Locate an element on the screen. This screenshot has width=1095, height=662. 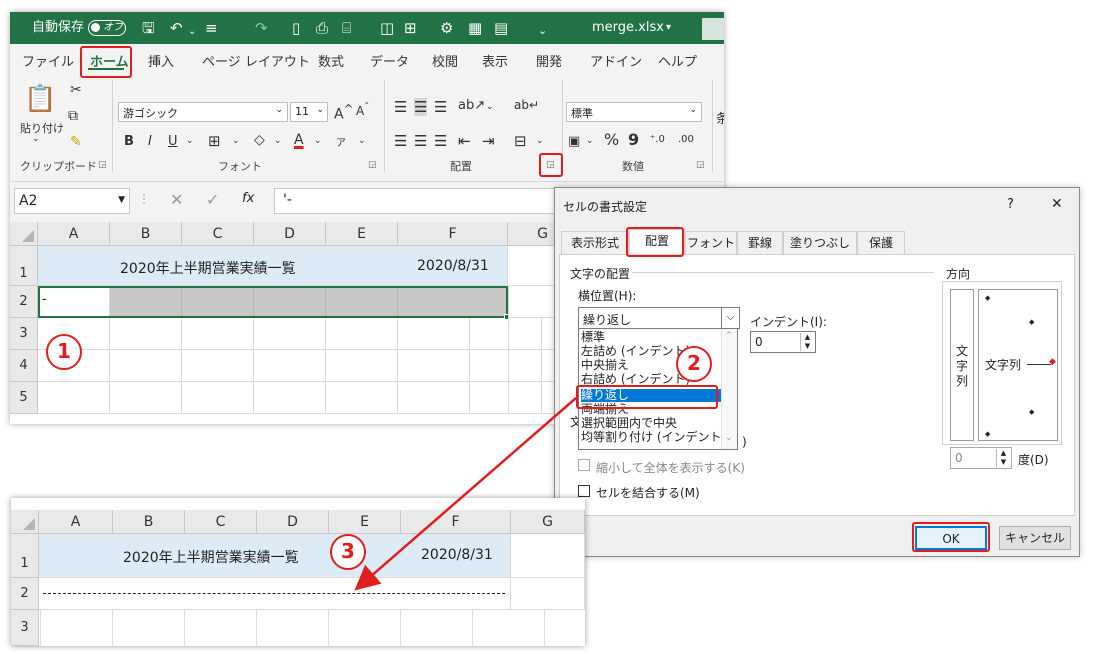
arrow-overlay is located at coordinates (465, 494).